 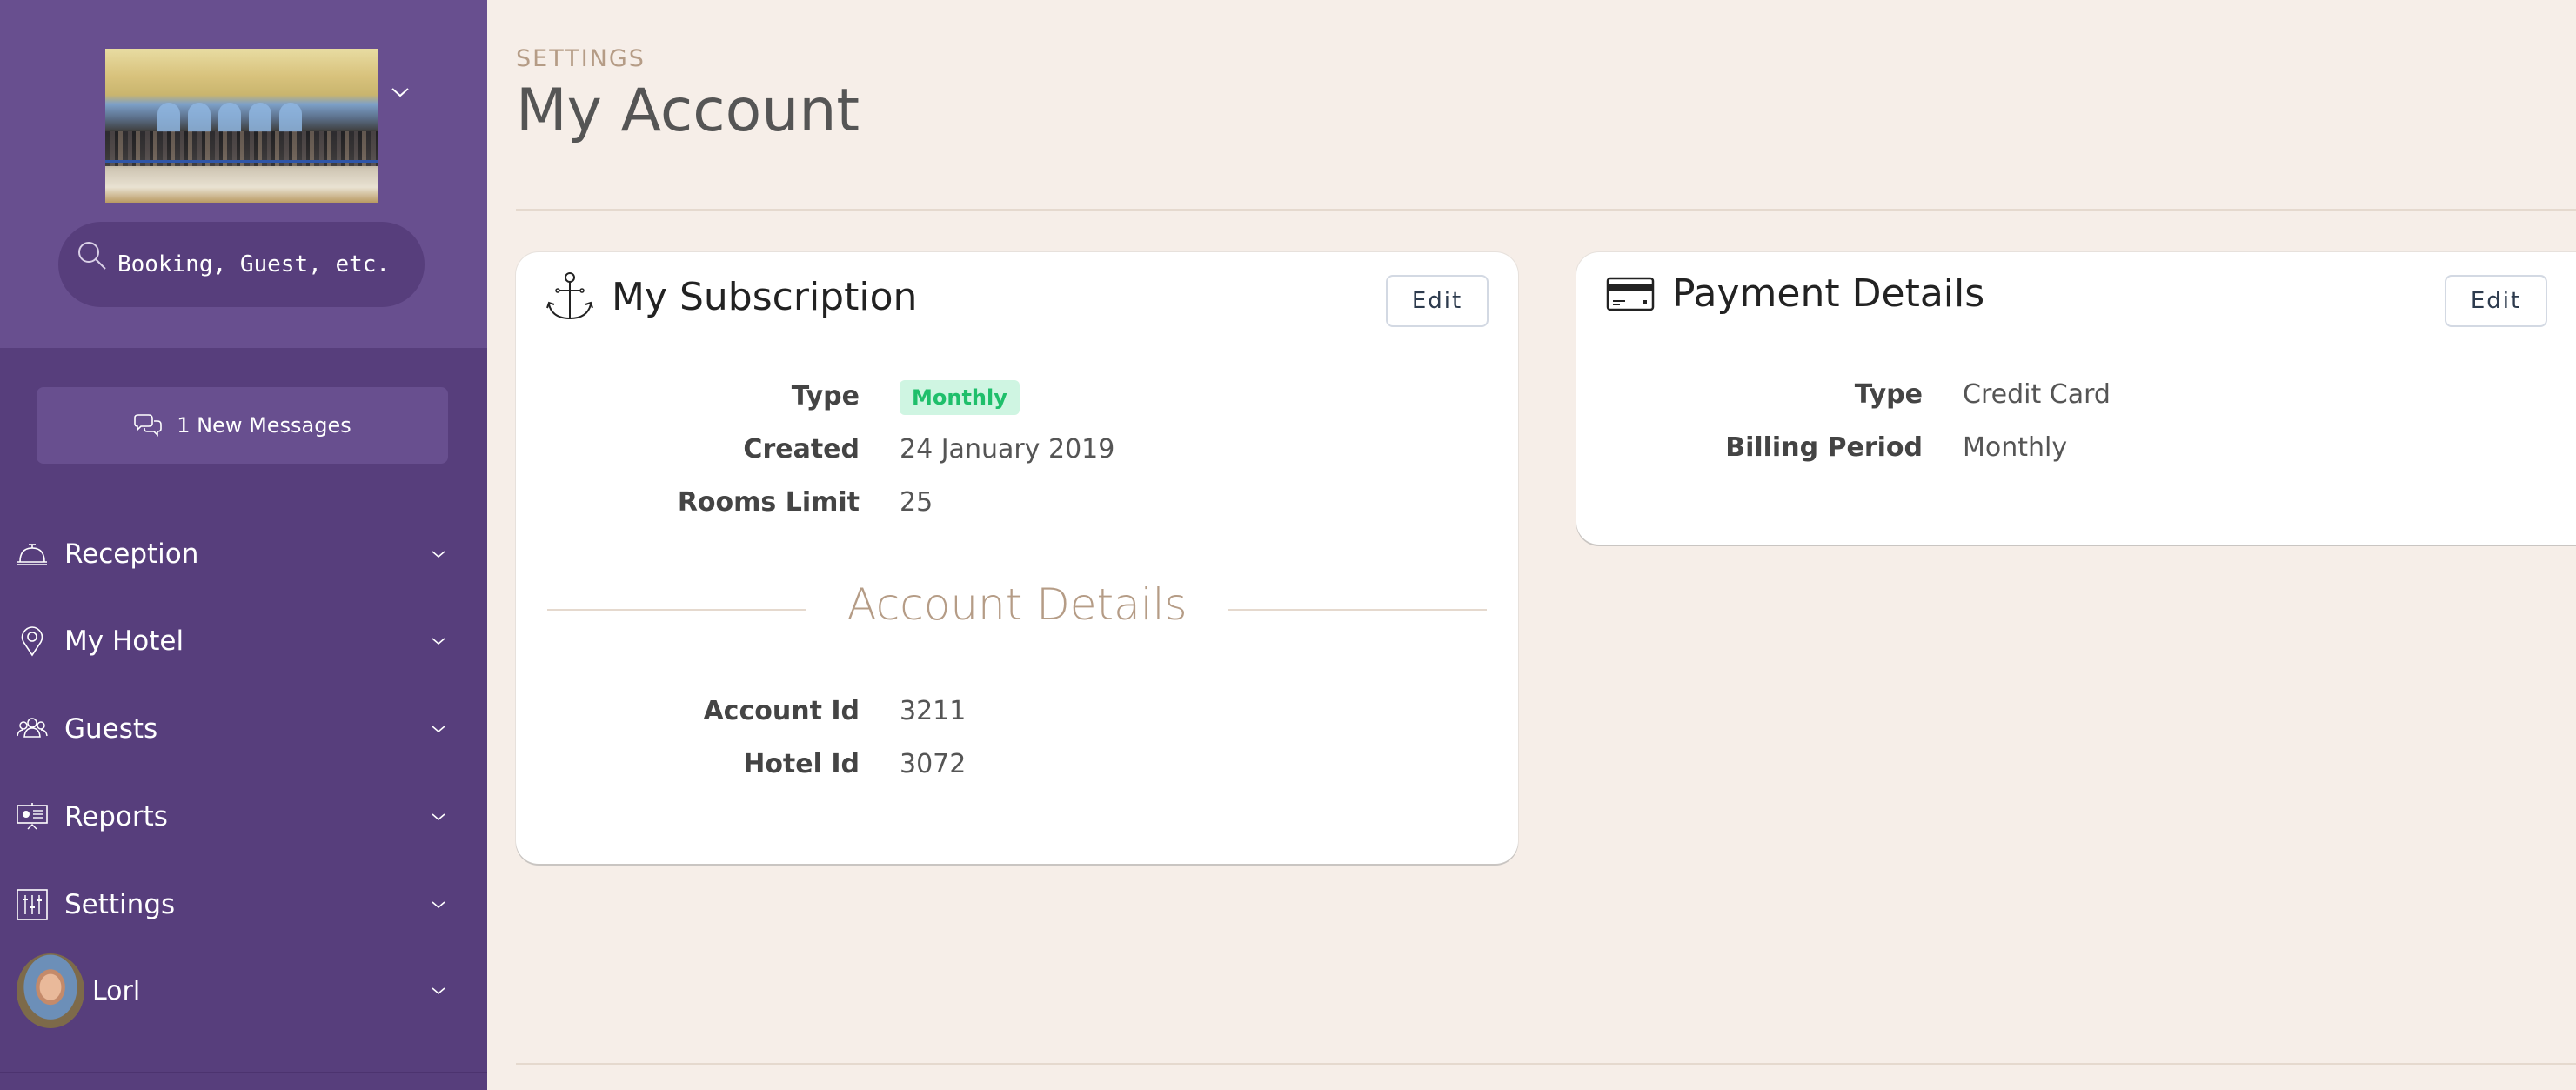 I want to click on field-row: Type Credit Card, so click(x=2076, y=394).